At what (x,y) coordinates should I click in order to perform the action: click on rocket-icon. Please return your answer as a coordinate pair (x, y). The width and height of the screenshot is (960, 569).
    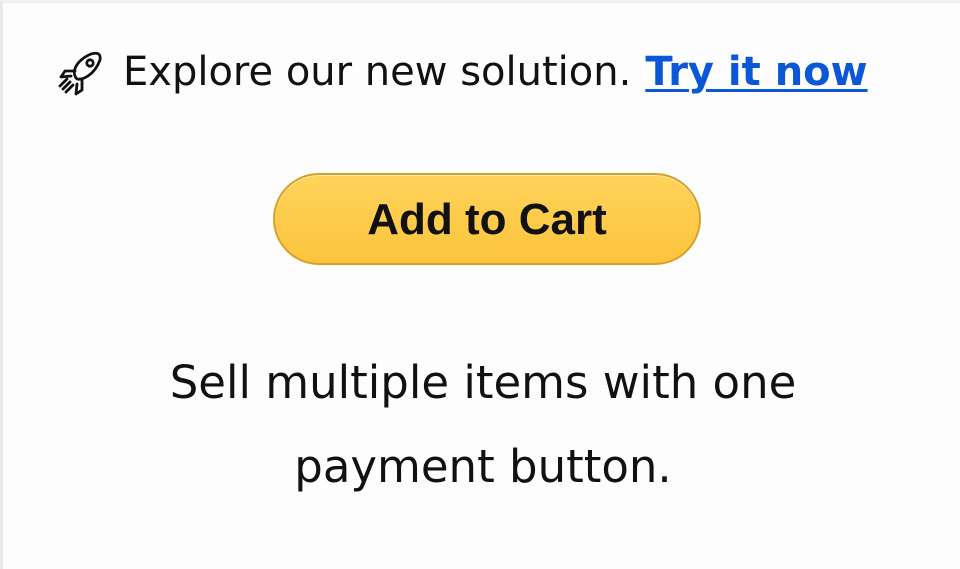
    Looking at the image, I should click on (81, 72).